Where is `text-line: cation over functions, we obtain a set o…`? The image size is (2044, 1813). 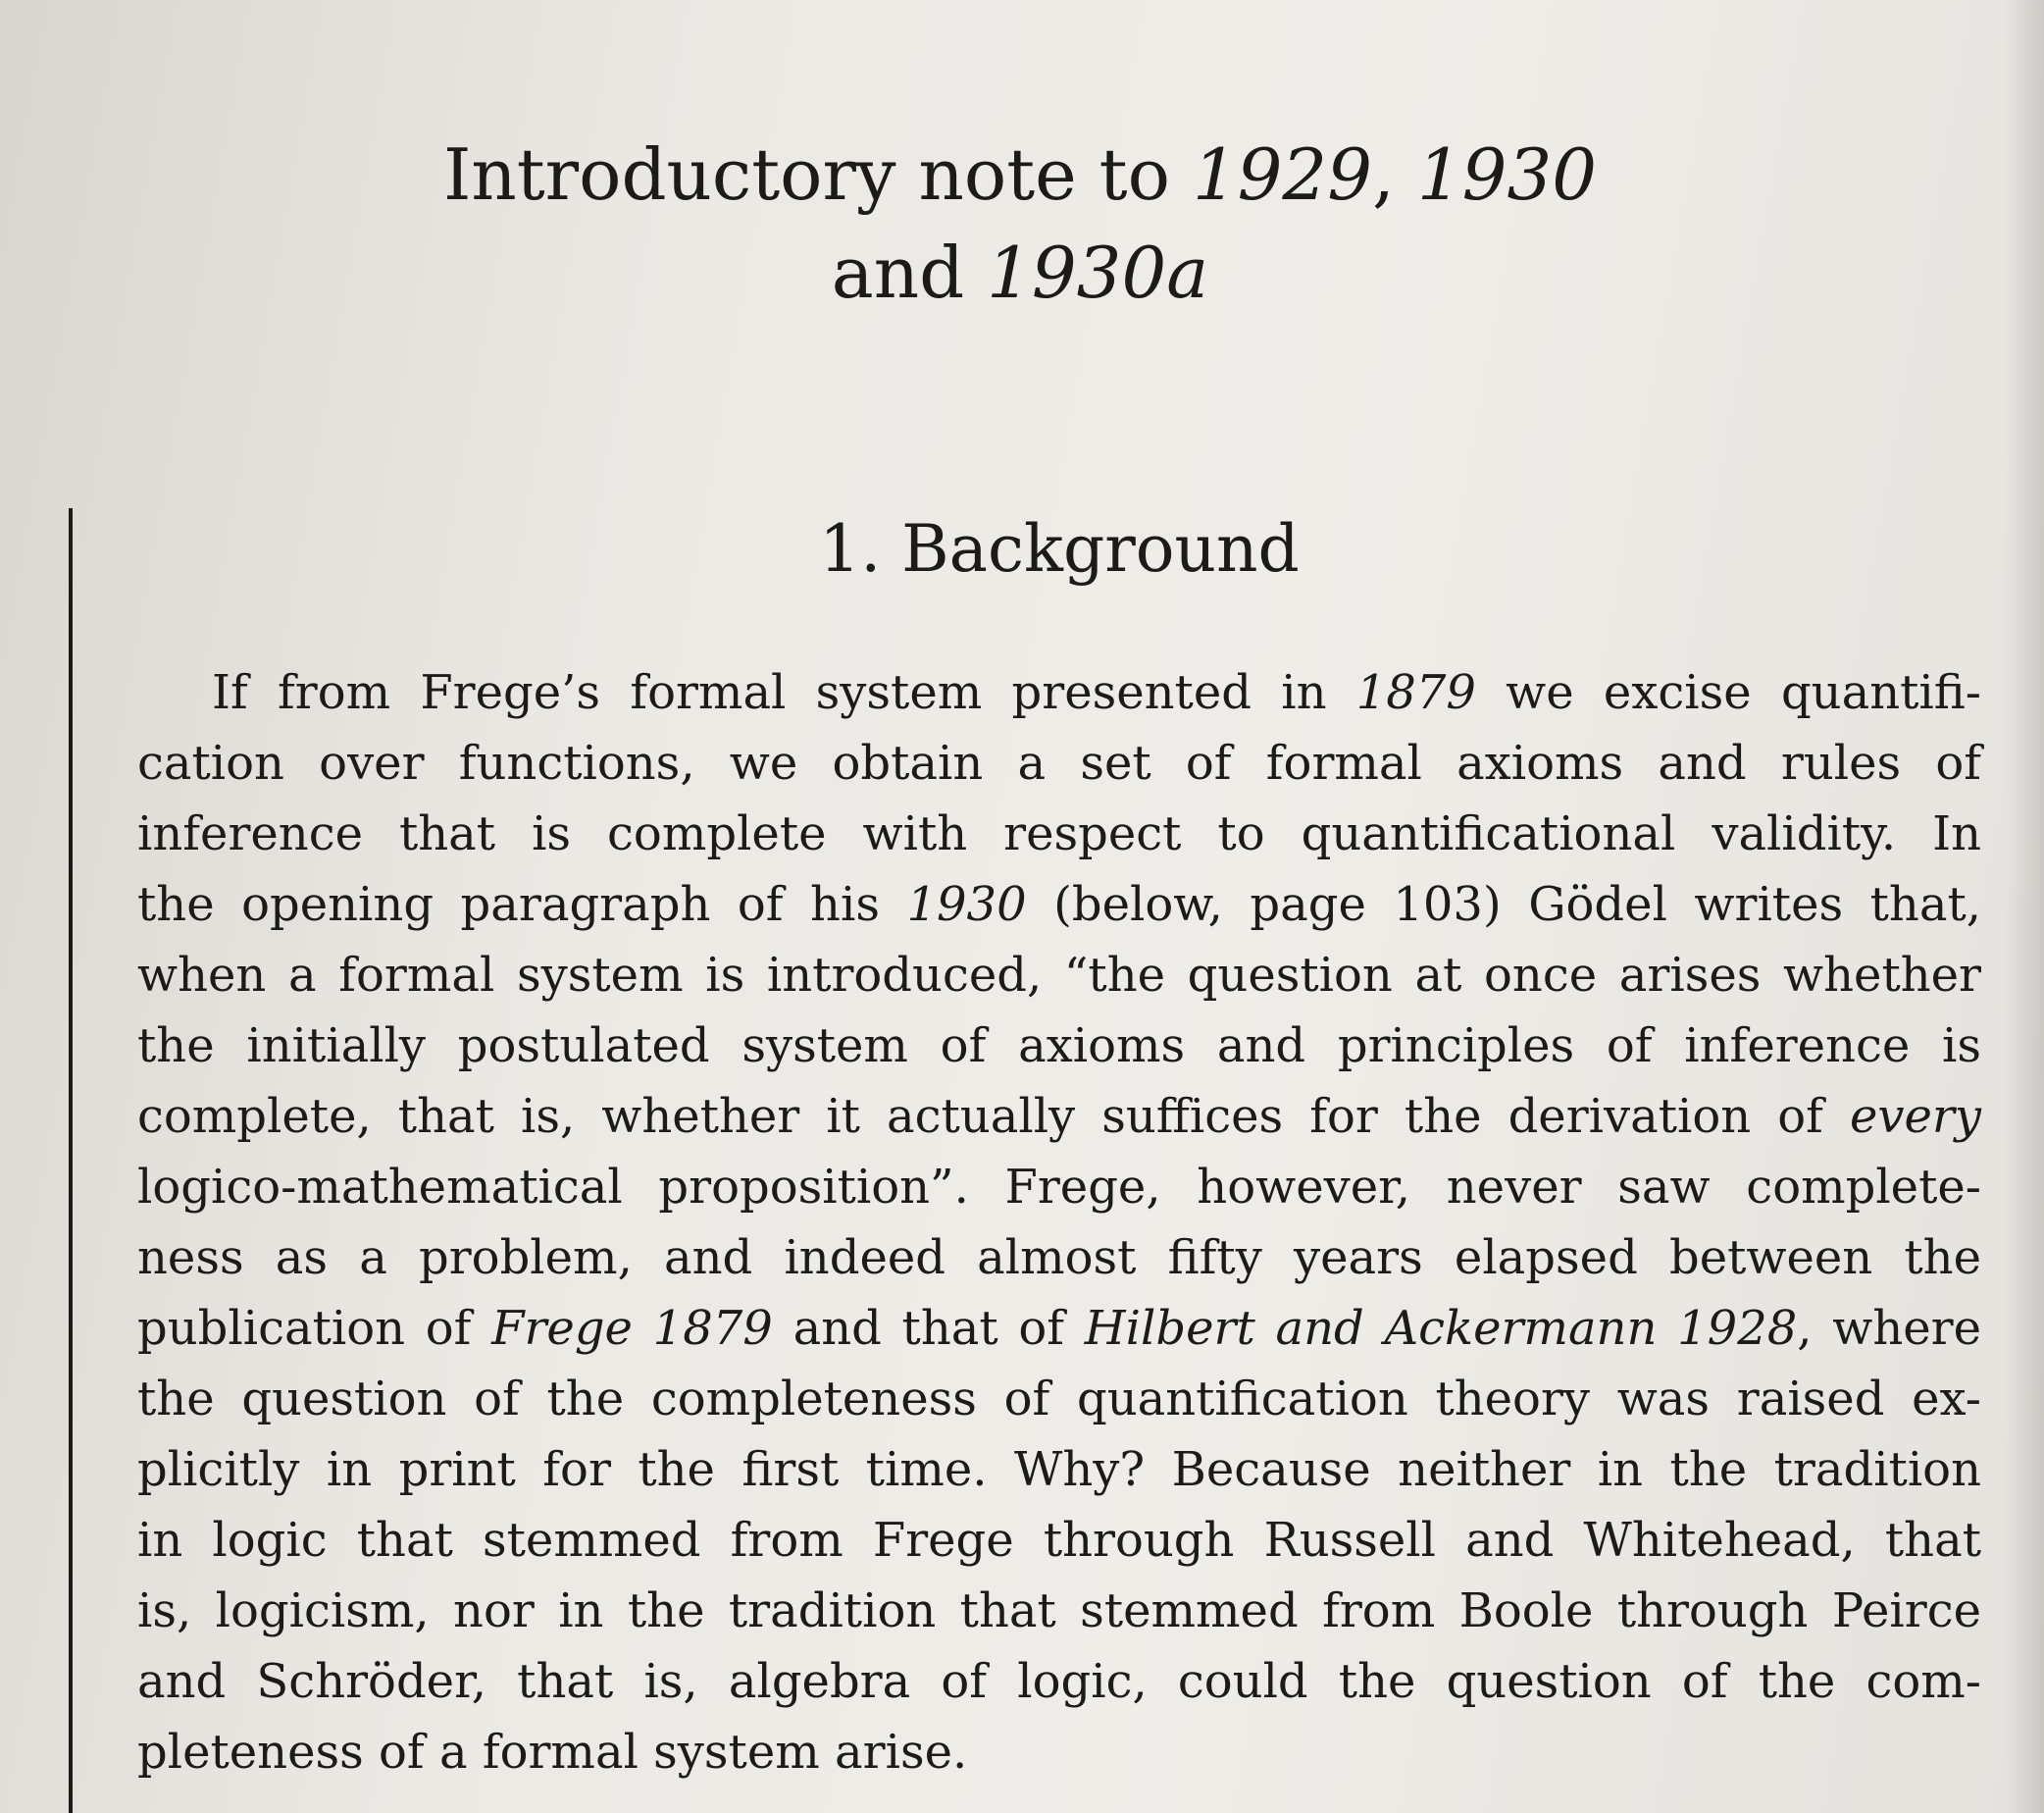 text-line: cation over functions, we obtain a set o… is located at coordinates (1059, 763).